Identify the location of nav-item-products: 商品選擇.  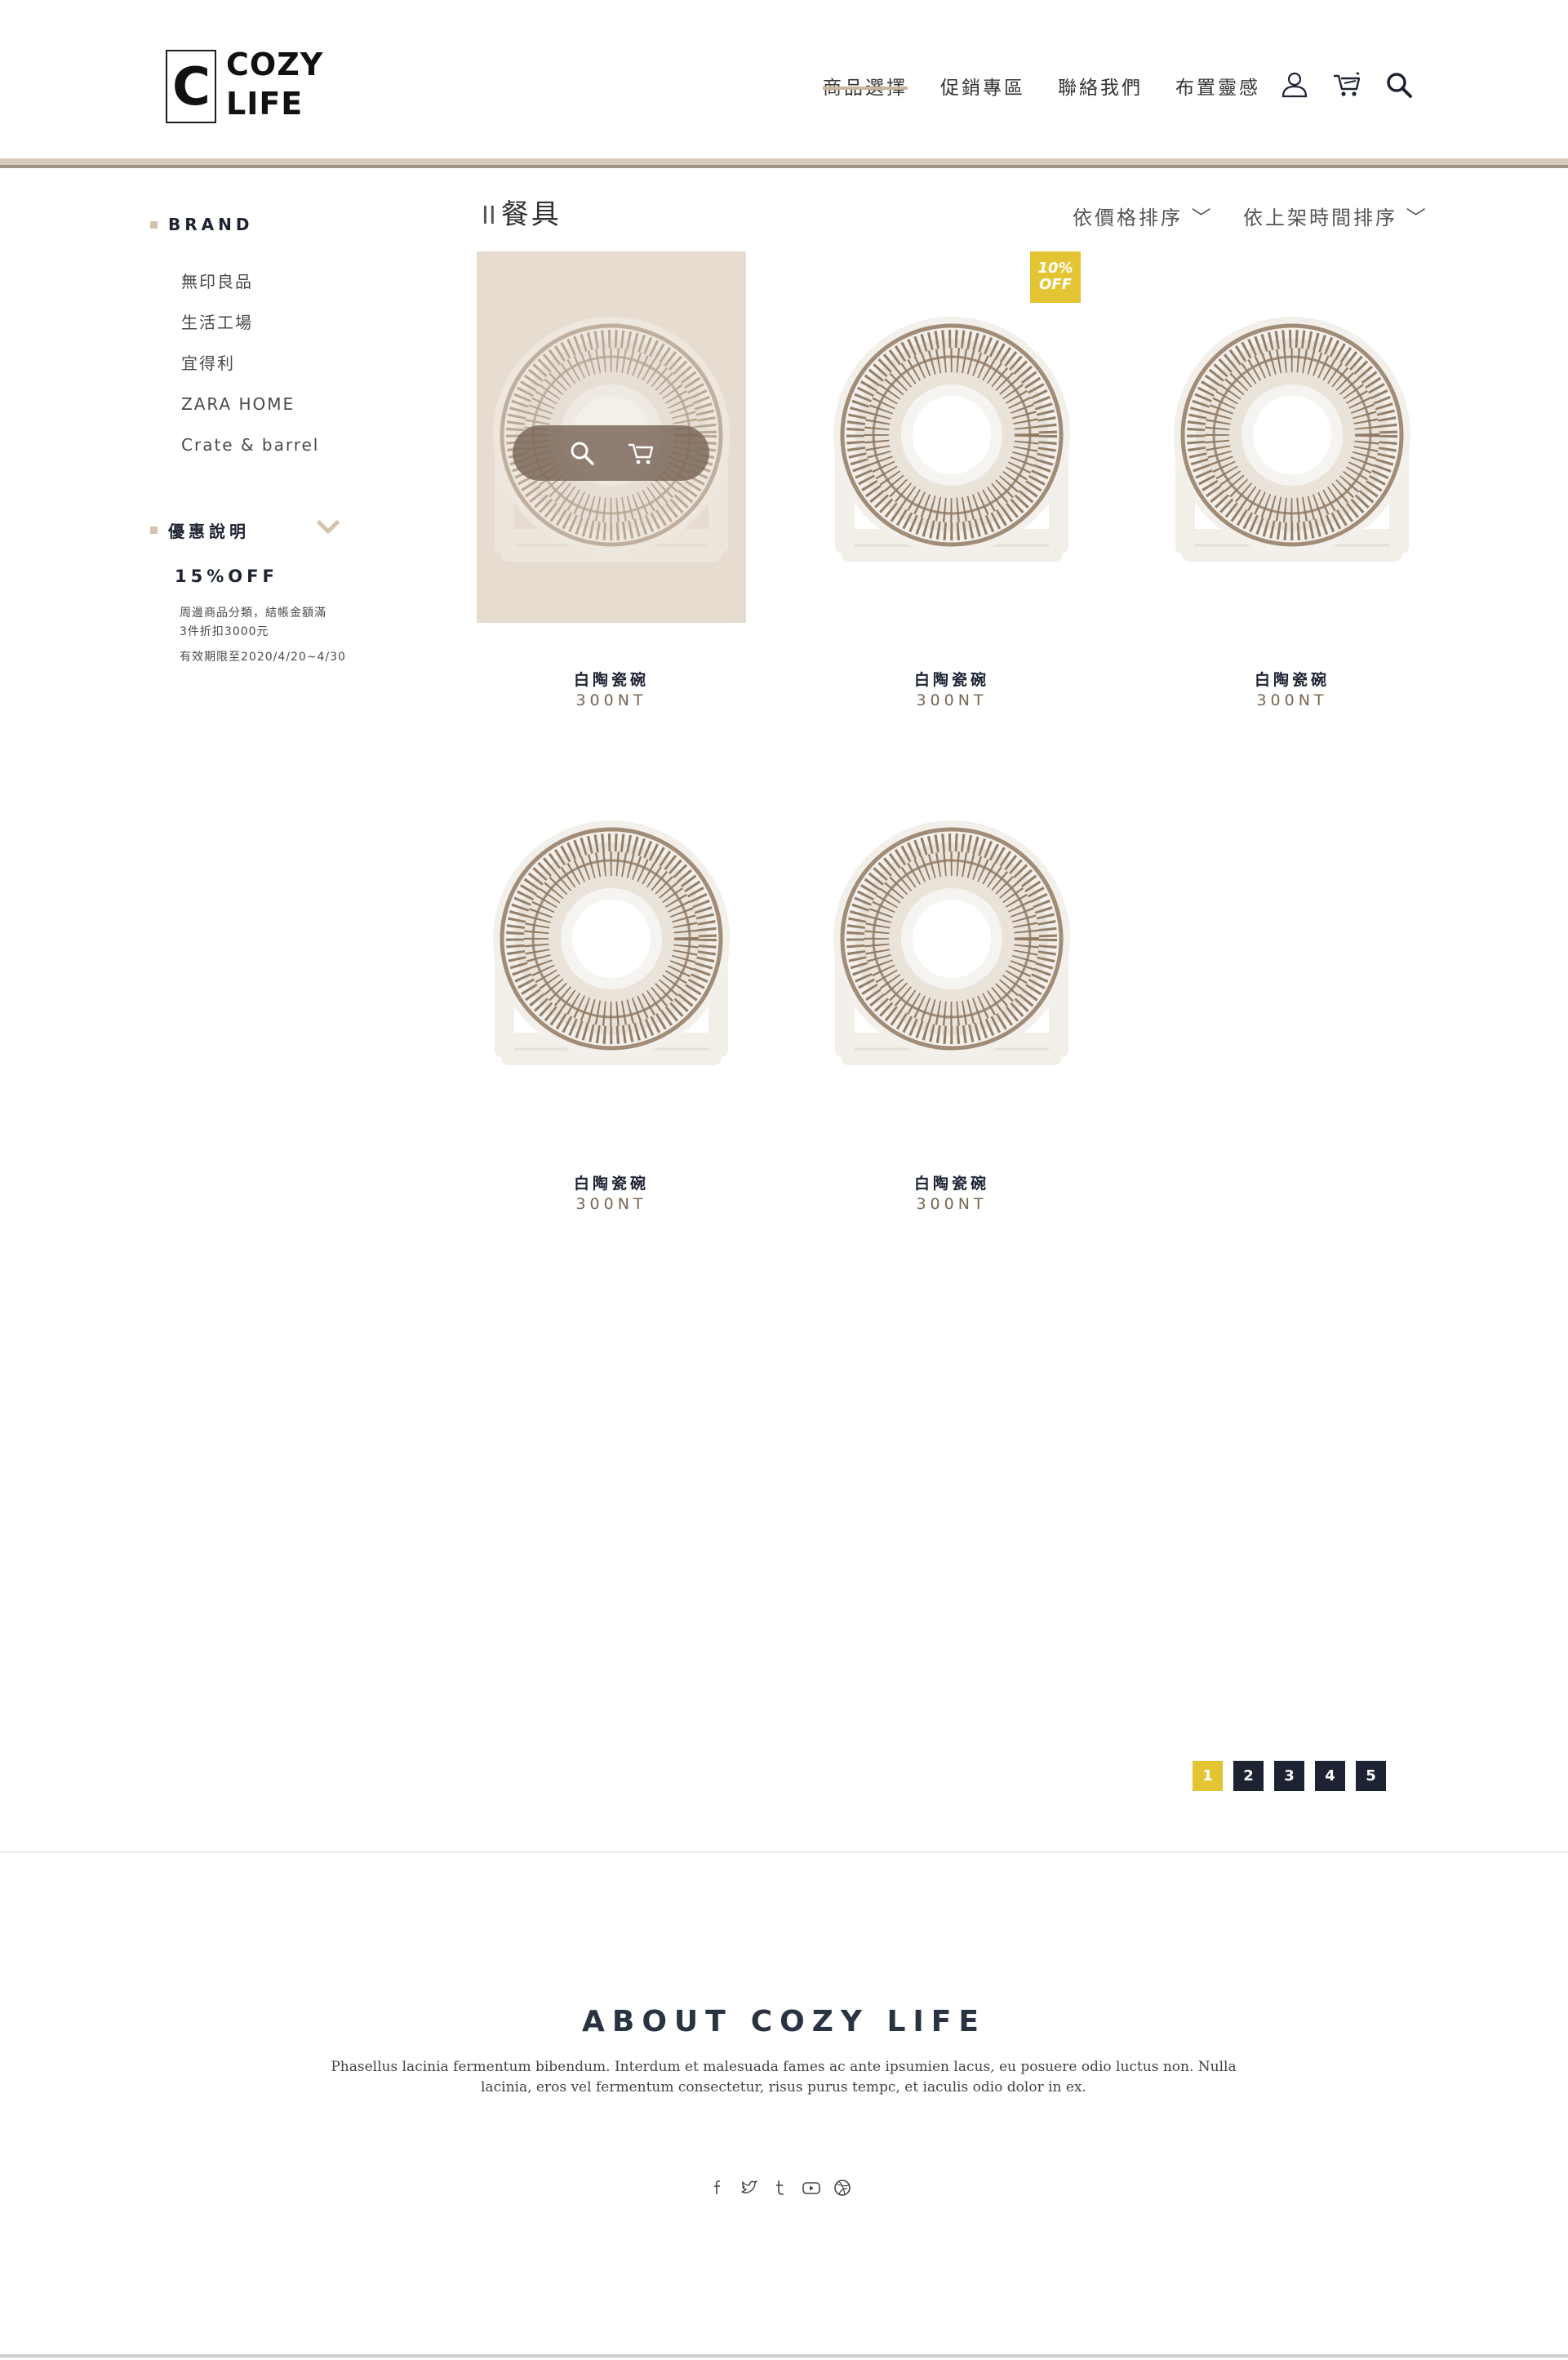
(866, 88).